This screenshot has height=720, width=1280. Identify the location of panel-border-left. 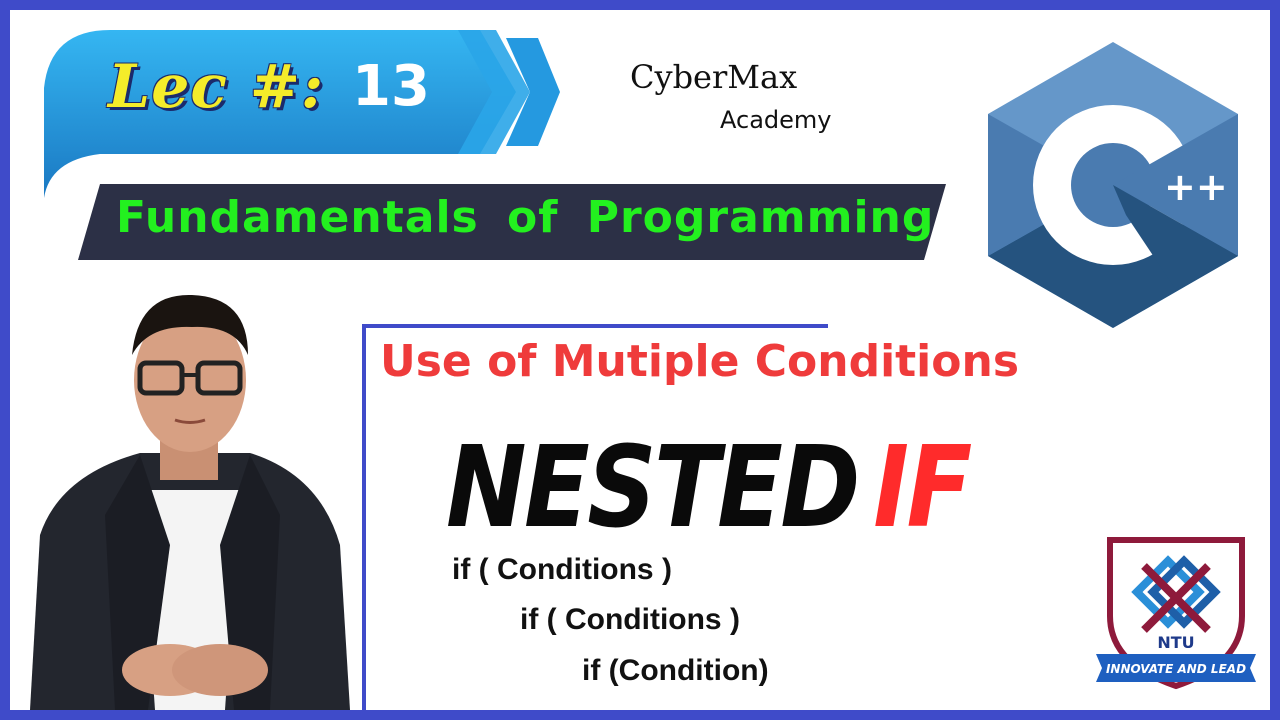
(364, 517).